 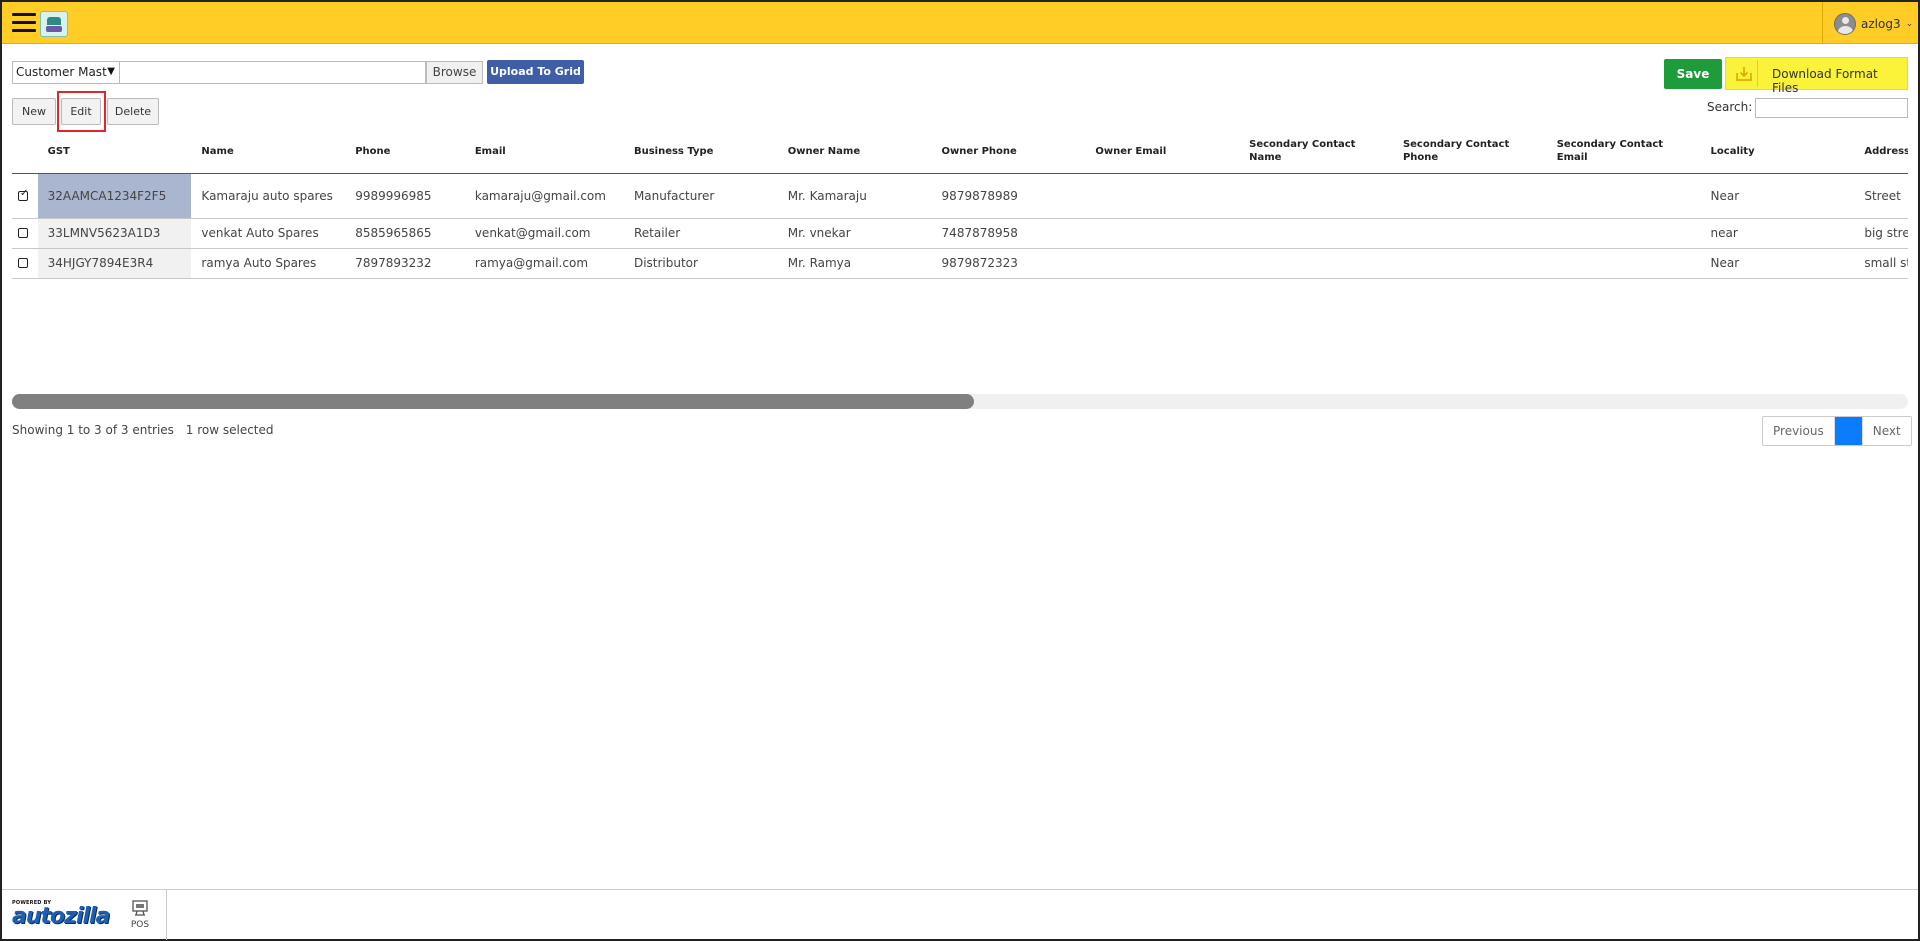 I want to click on app-logo, so click(x=54, y=24).